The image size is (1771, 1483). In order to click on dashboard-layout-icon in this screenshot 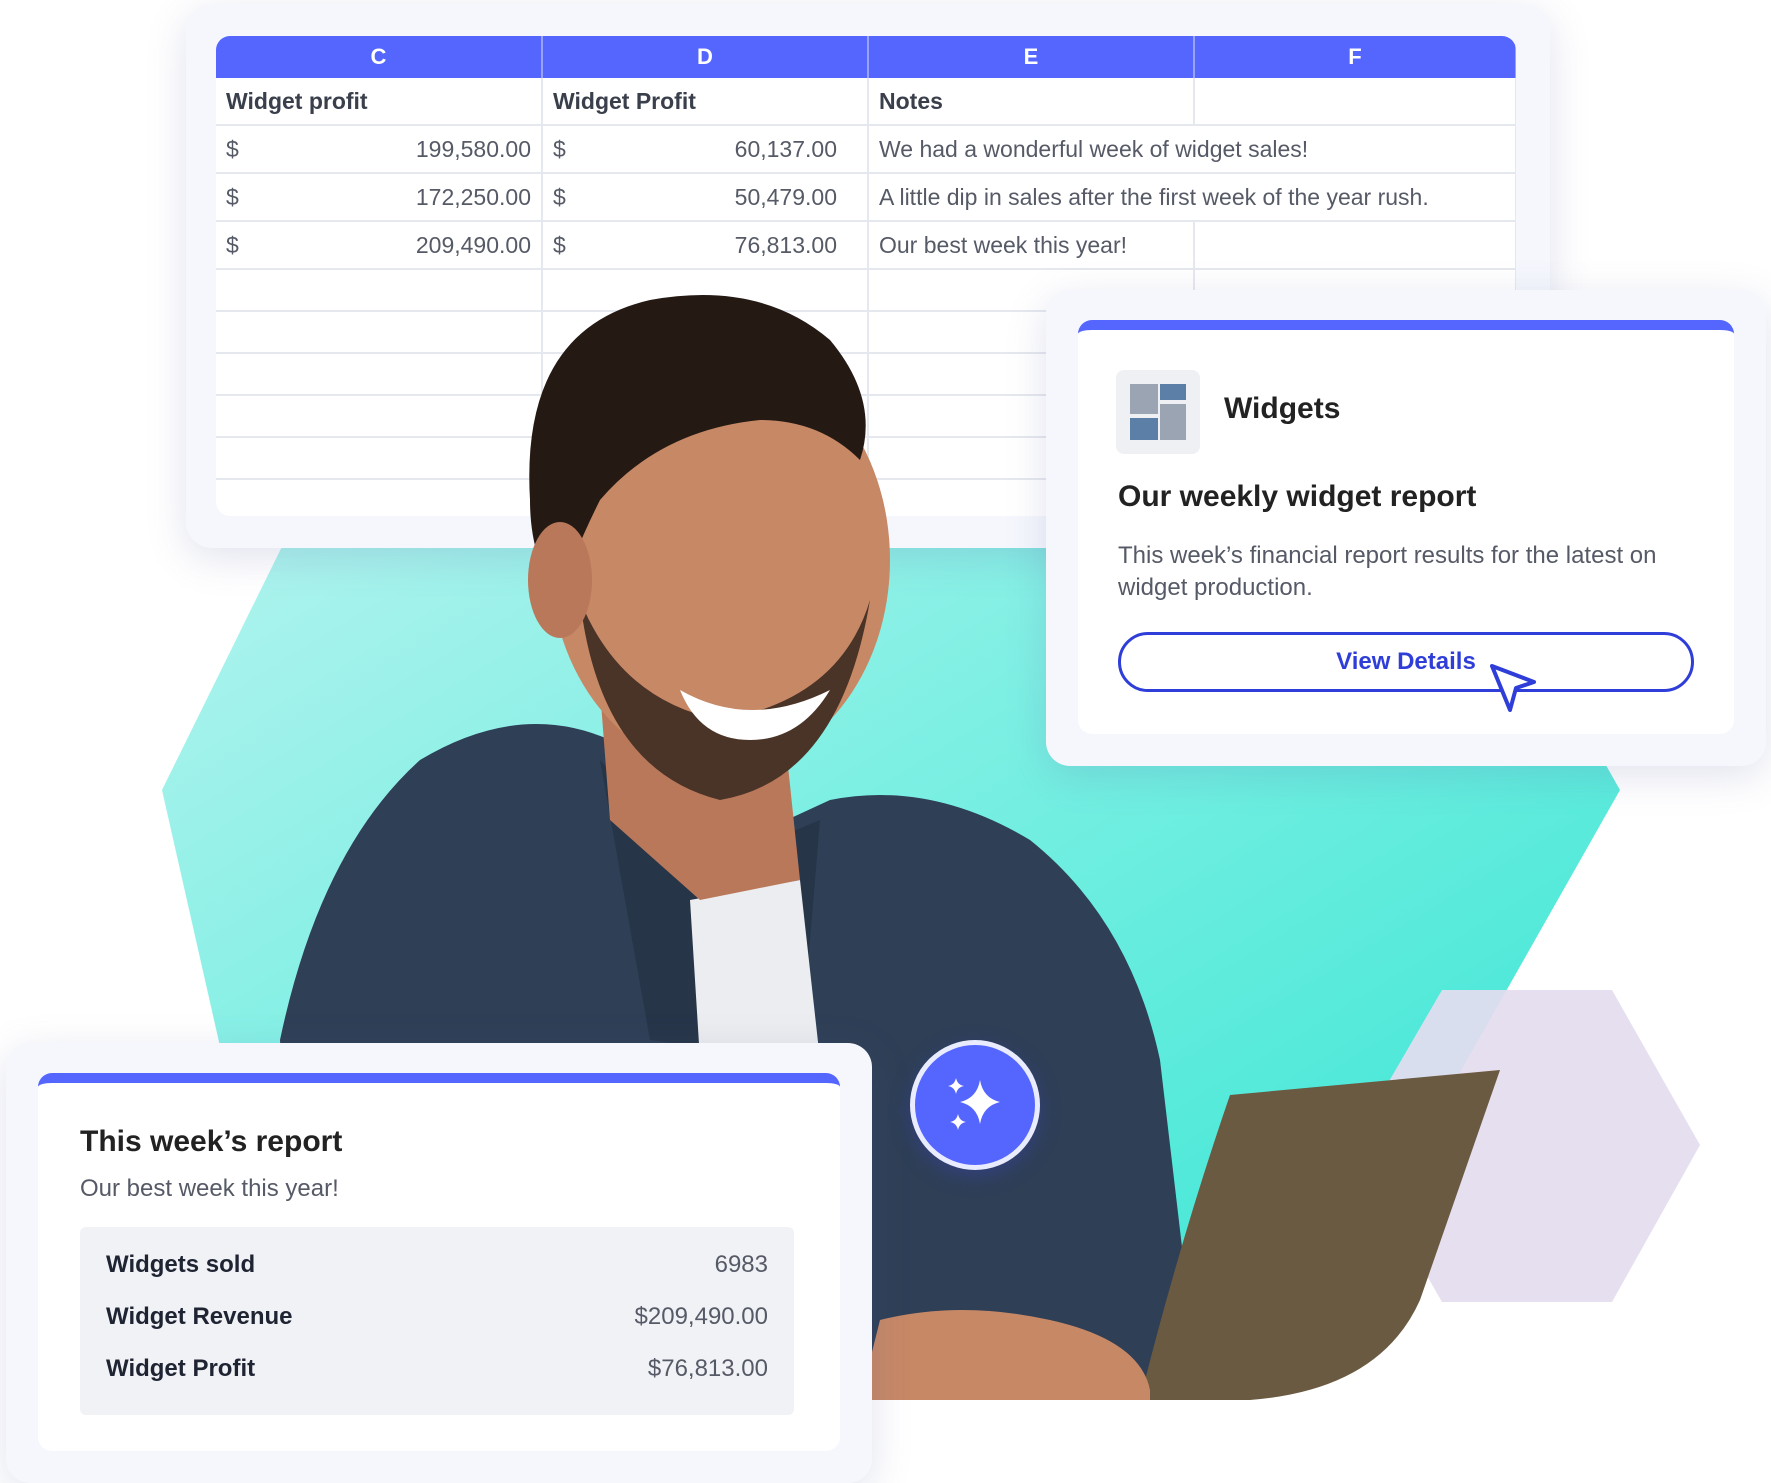, I will do `click(1158, 412)`.